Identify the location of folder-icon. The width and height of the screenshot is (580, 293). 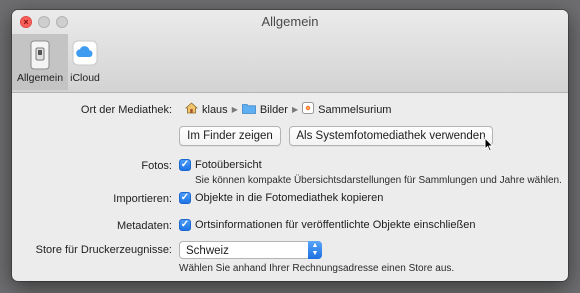
(248, 110).